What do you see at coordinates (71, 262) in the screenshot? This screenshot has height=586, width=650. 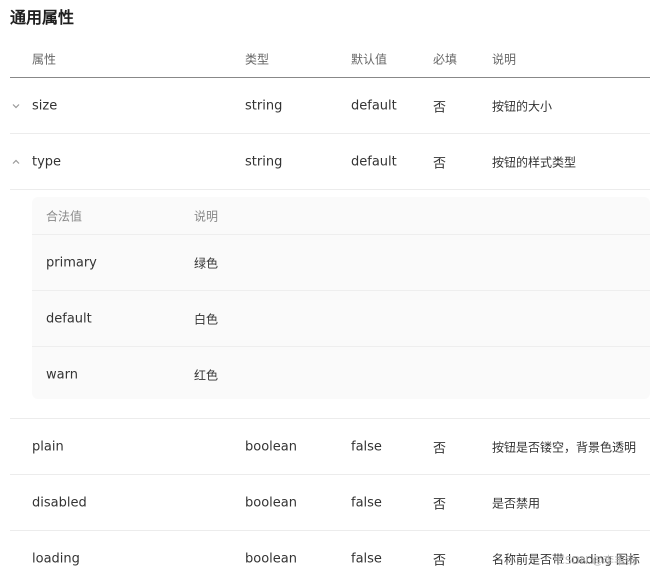 I see `value-name: primary` at bounding box center [71, 262].